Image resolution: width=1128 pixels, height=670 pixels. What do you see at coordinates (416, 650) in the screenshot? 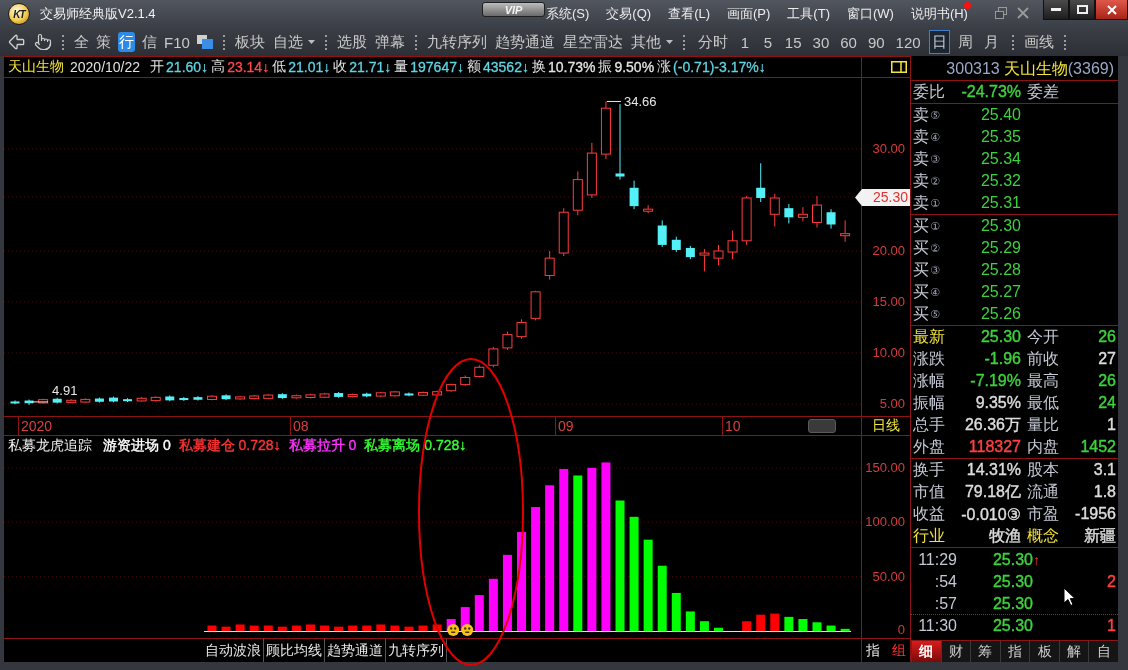
I see `indicator-tab: 九转序列` at bounding box center [416, 650].